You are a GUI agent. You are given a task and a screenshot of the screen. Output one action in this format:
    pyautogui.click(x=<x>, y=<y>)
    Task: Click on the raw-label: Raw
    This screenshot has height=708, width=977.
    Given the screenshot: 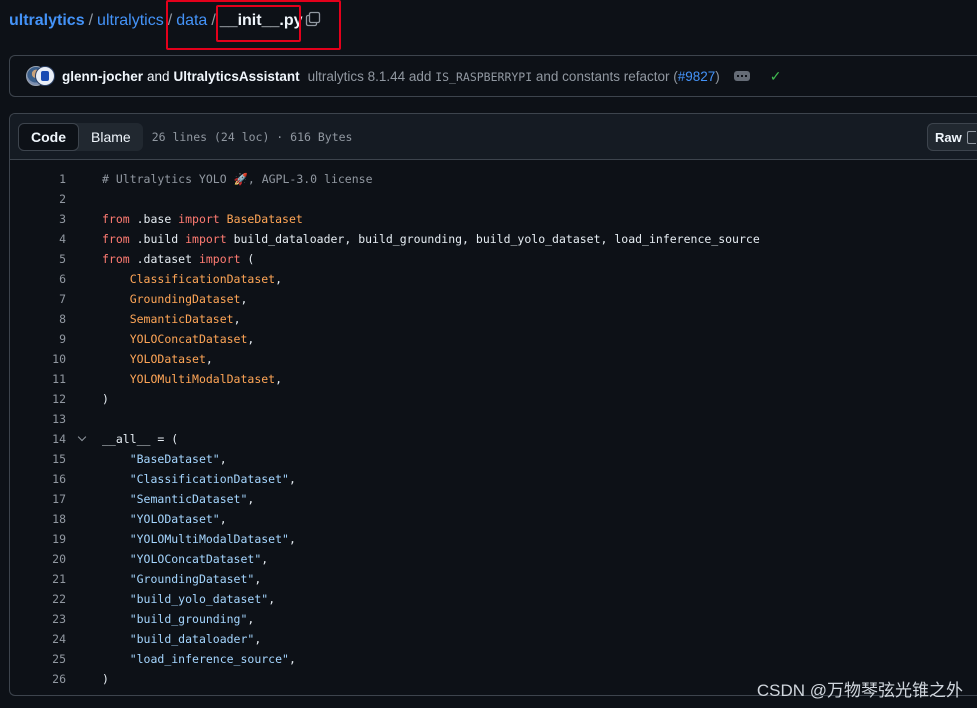 What is the action you would take?
    pyautogui.click(x=948, y=137)
    